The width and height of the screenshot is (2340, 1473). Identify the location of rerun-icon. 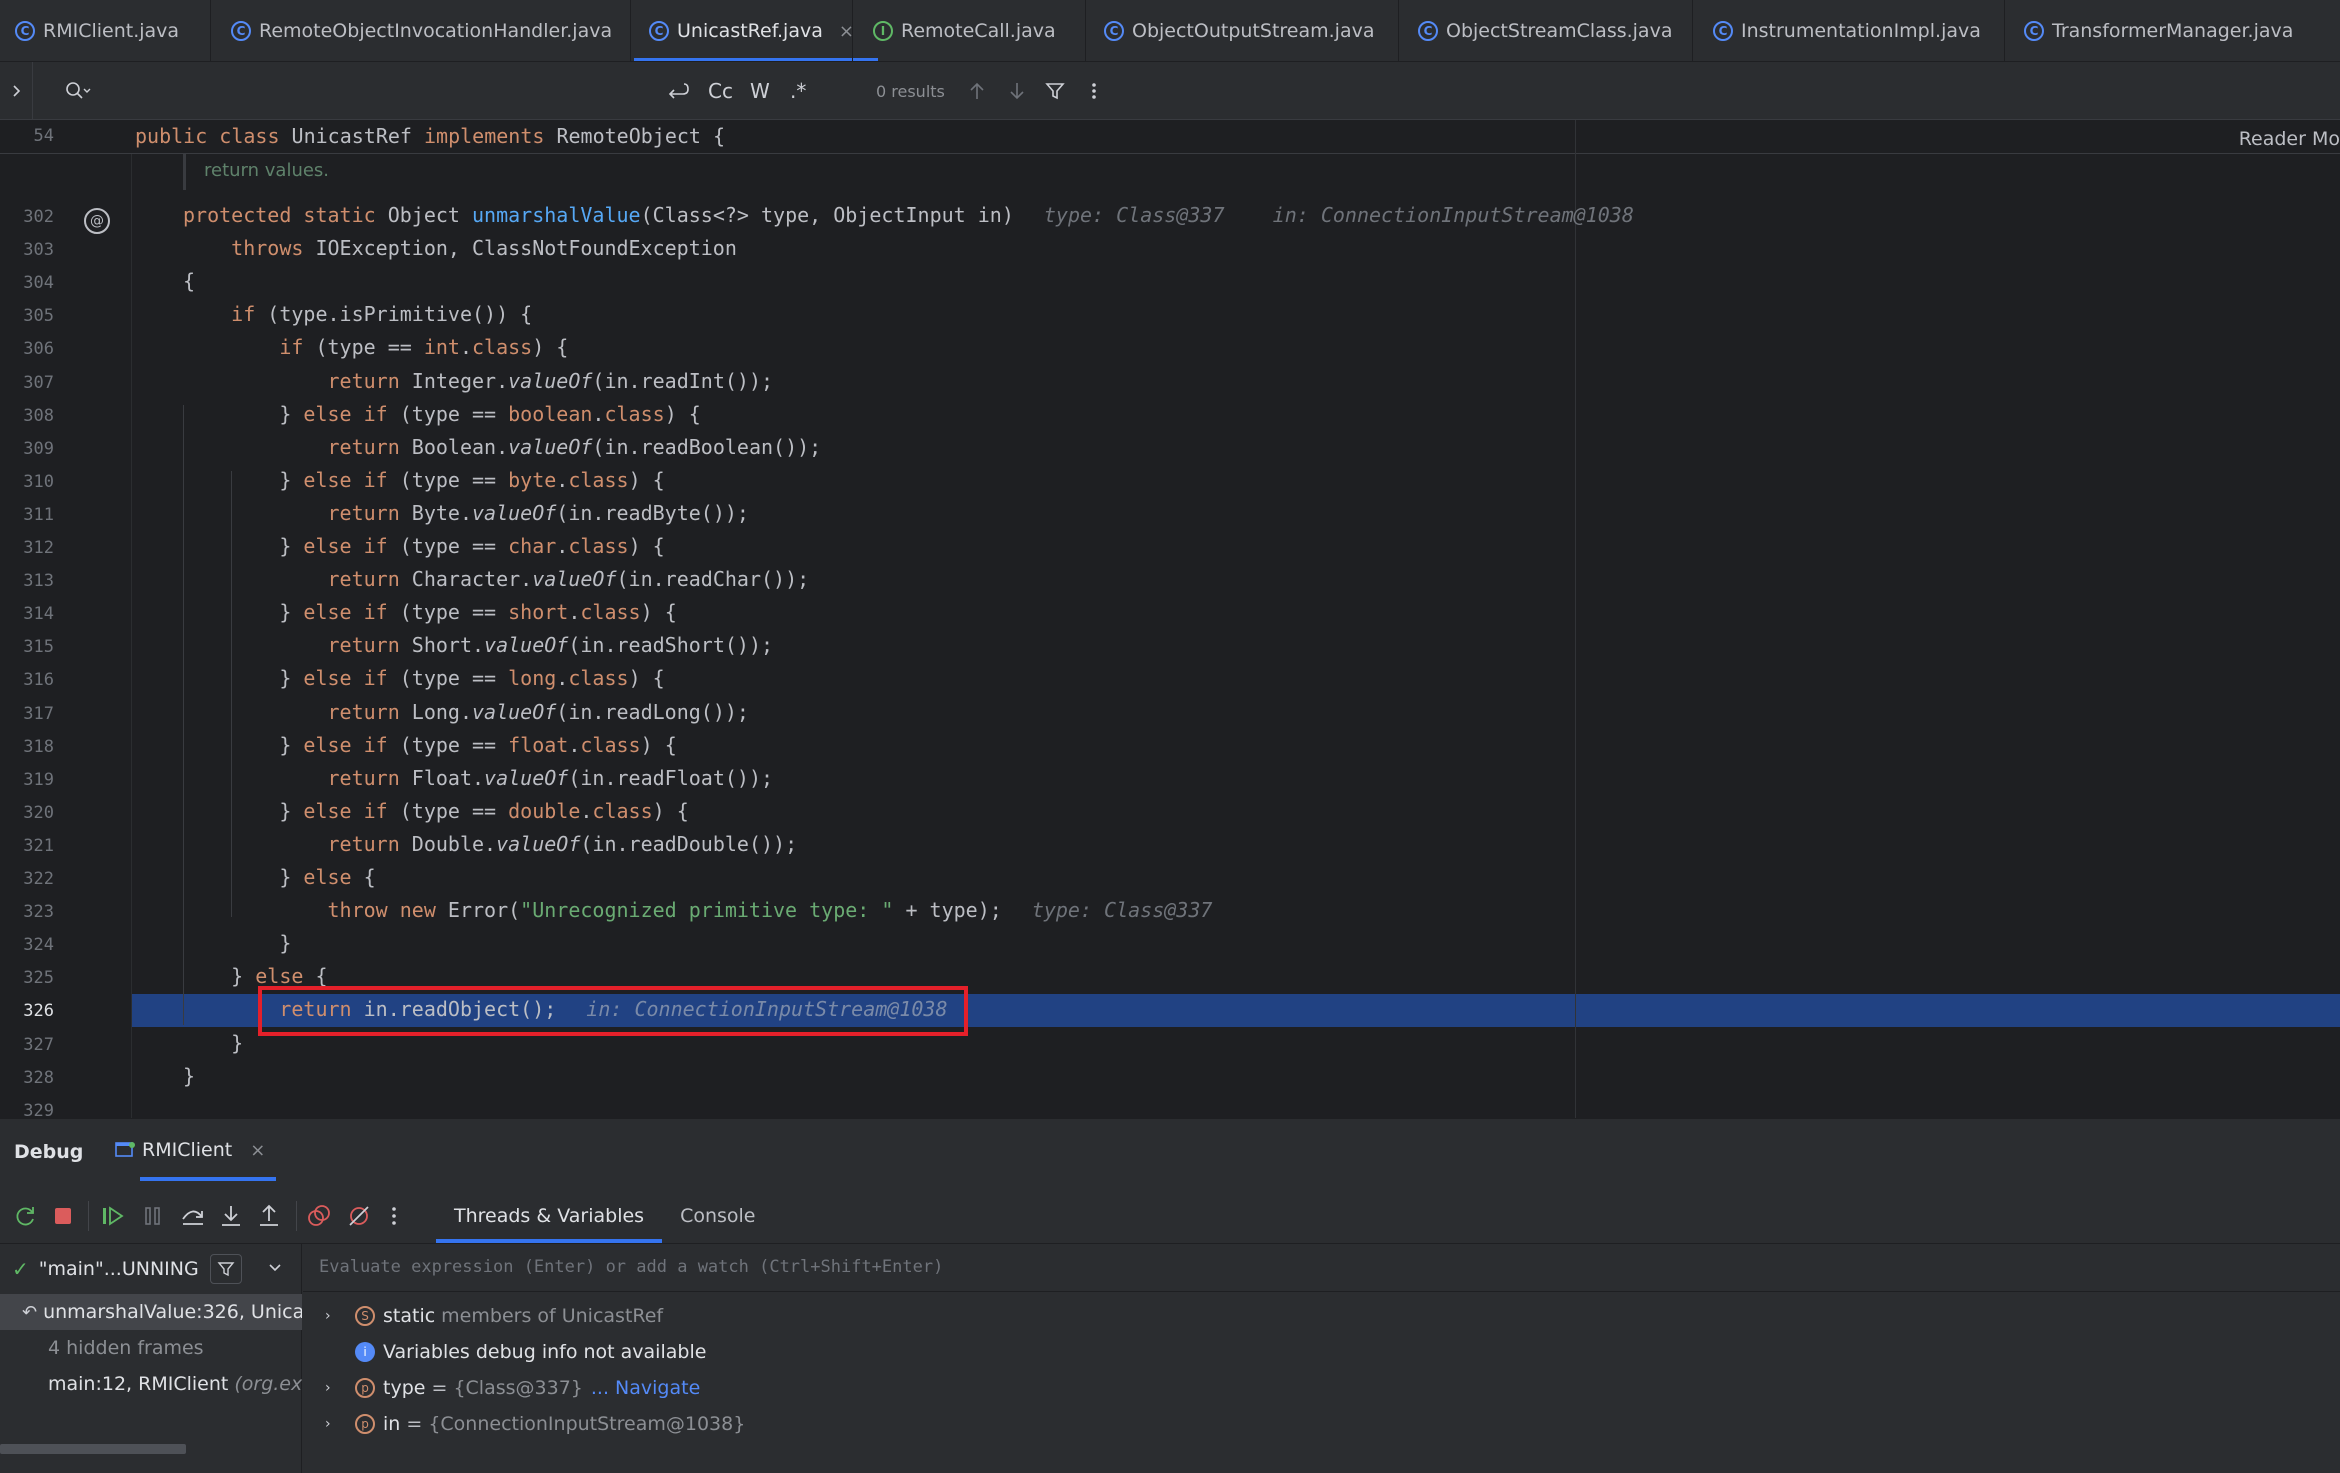
(25, 1216).